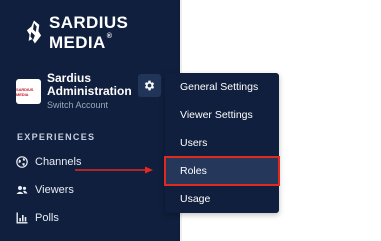 This screenshot has height=241, width=381. I want to click on avatar-text: SARDIUS MEDIA, so click(25, 91).